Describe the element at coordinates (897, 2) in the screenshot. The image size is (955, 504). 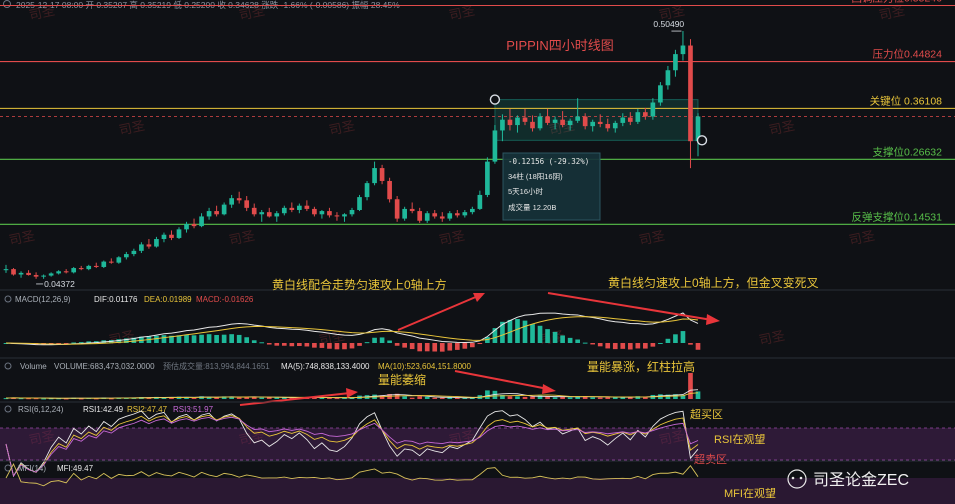
I see `level-label-0: 回调压力位0.55246` at that location.